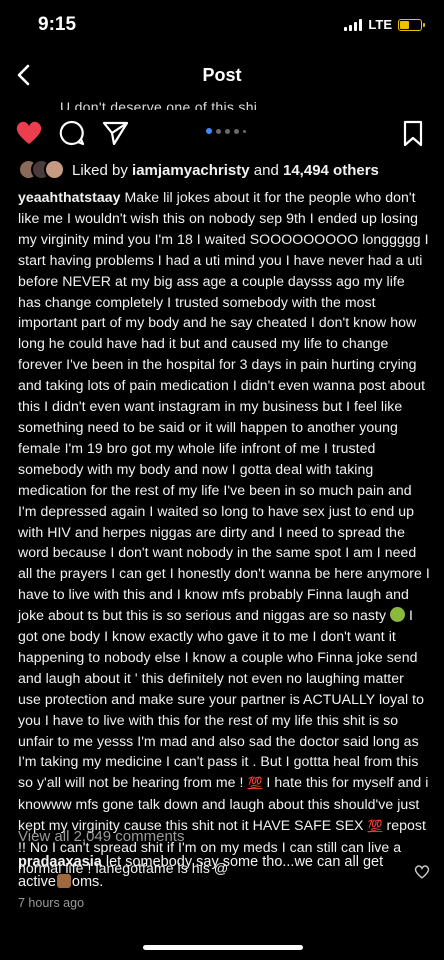 Image resolution: width=444 pixels, height=960 pixels. I want to click on nauseated-face-emoji-icon, so click(398, 615).